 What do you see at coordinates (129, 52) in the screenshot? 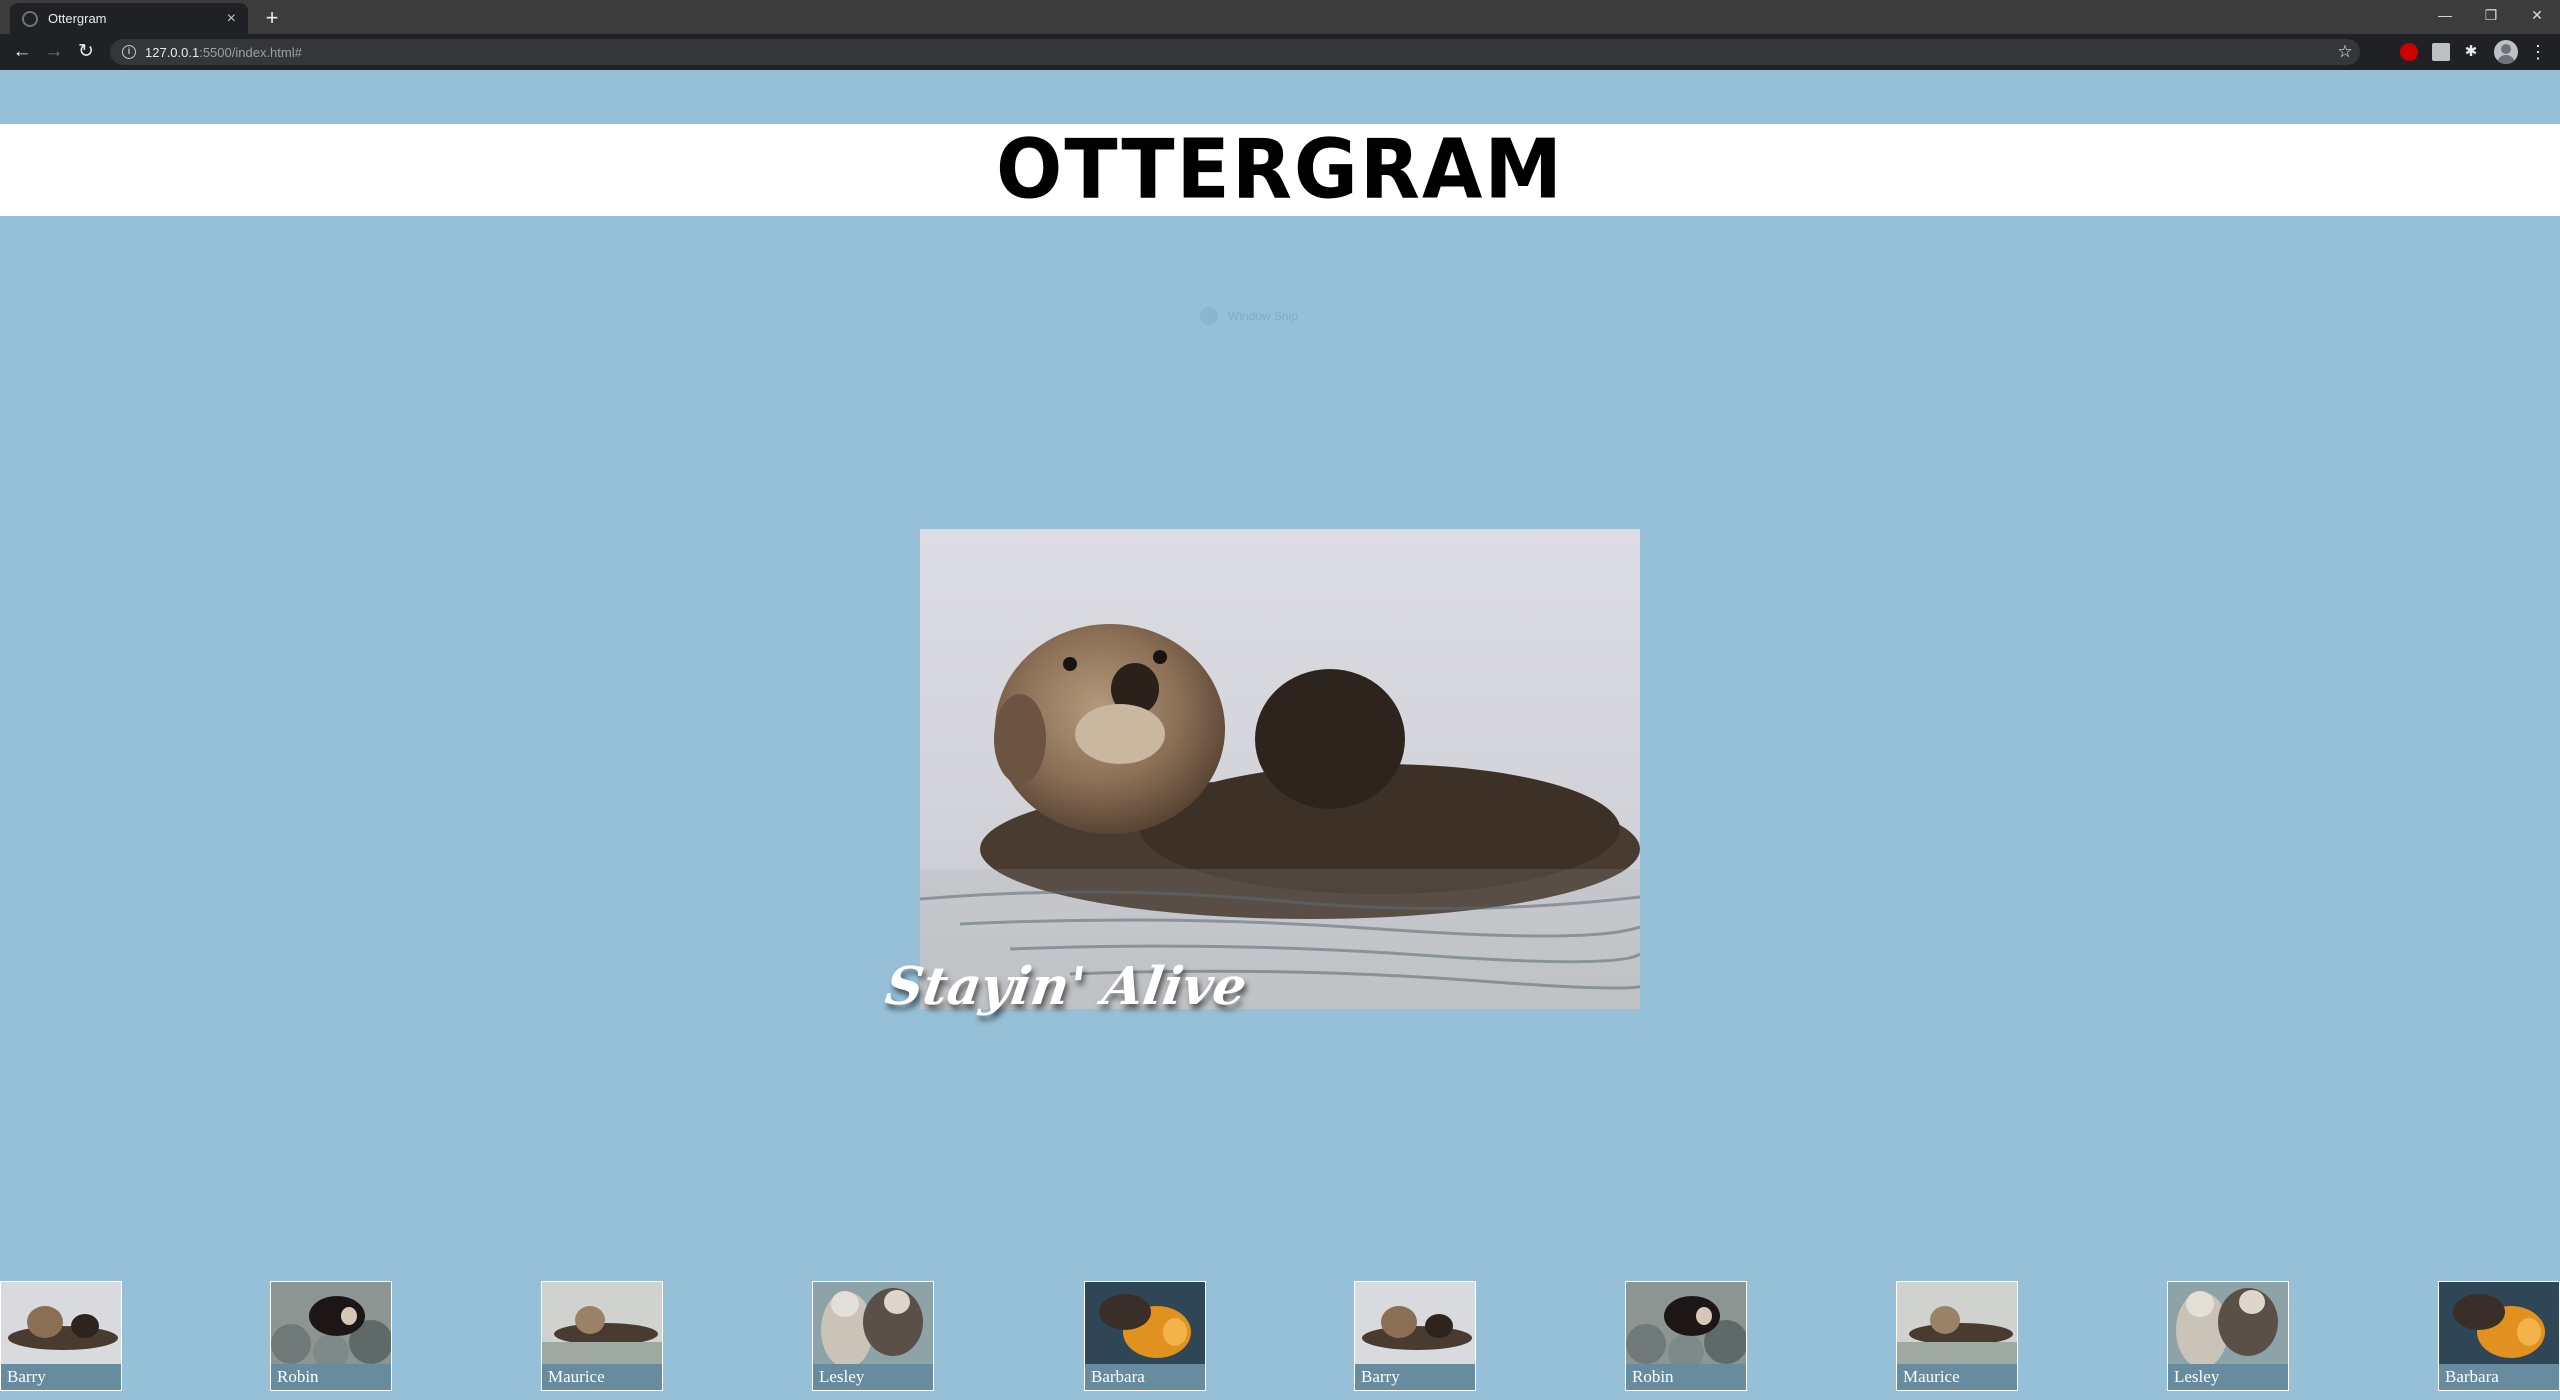
I see `site-info-icon: i` at bounding box center [129, 52].